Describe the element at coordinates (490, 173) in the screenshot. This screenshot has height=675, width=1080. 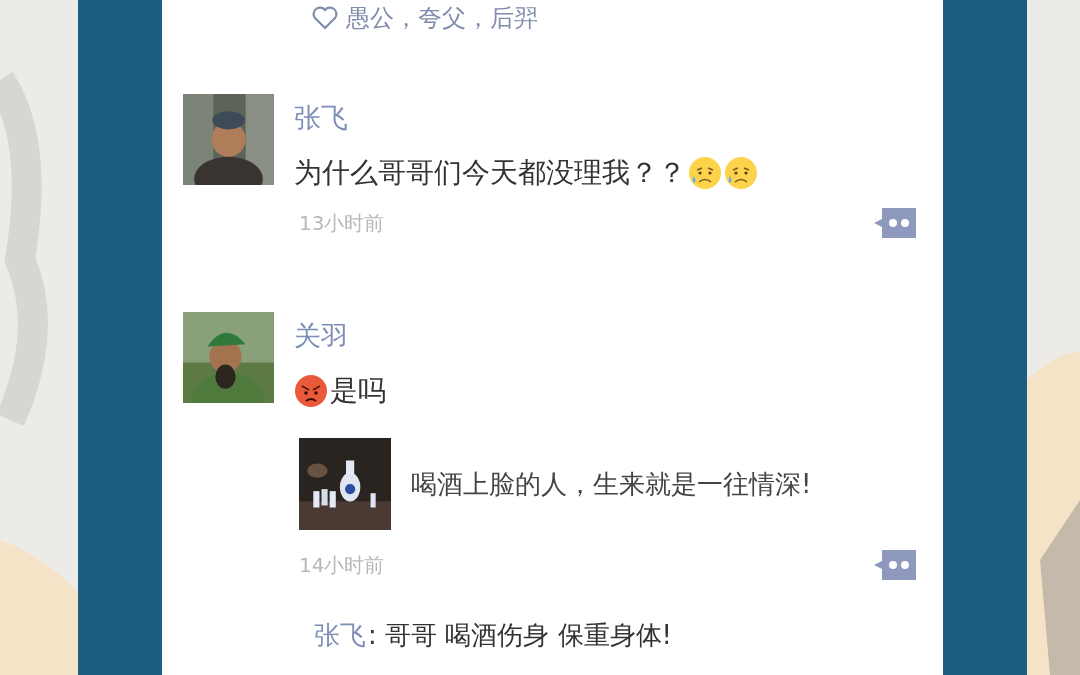
I see `post-text: 为什么哥哥们今天都没理我？？` at that location.